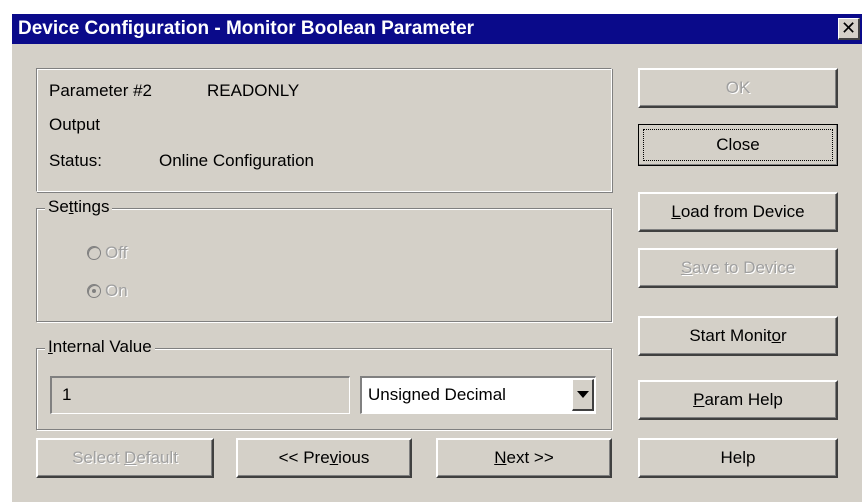 This screenshot has width=862, height=502. I want to click on chevron-down-icon, so click(583, 394).